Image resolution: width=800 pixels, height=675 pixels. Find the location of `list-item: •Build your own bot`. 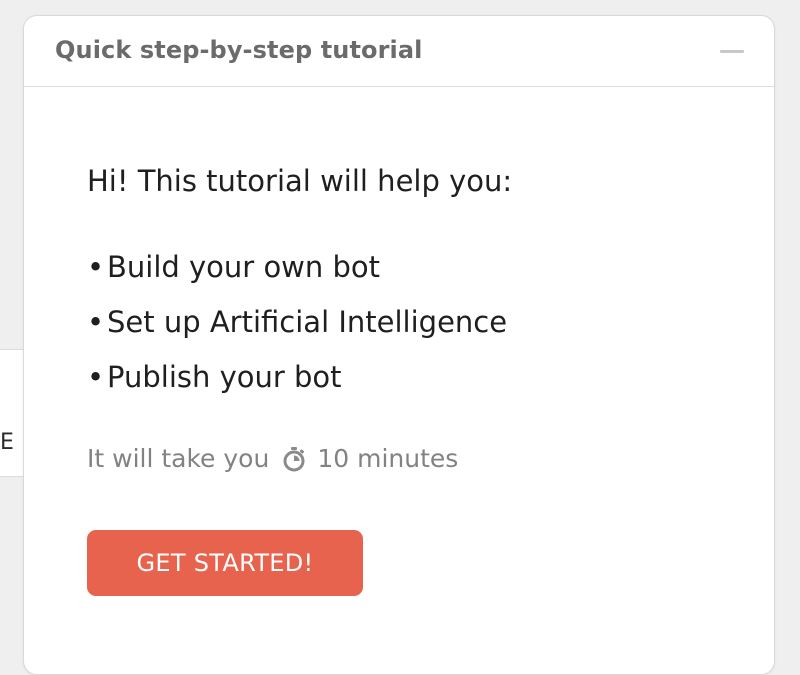

list-item: •Build your own bot is located at coordinates (297, 276).